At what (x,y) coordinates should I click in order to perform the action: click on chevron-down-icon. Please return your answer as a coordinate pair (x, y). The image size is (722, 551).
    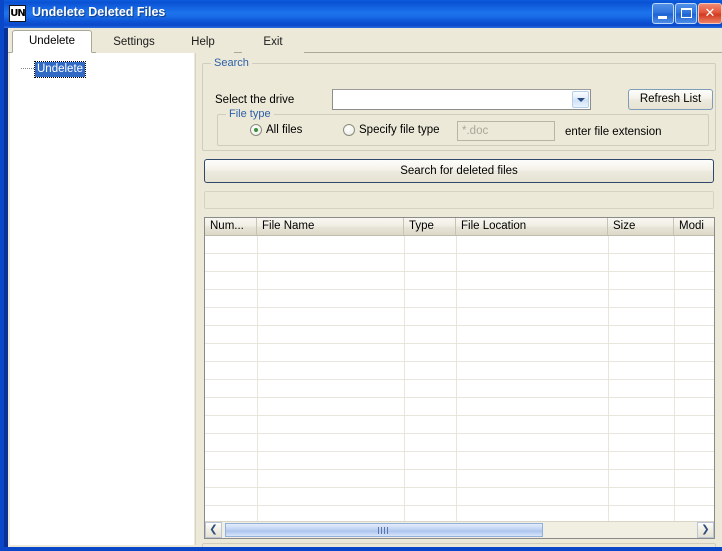
    Looking at the image, I should click on (580, 99).